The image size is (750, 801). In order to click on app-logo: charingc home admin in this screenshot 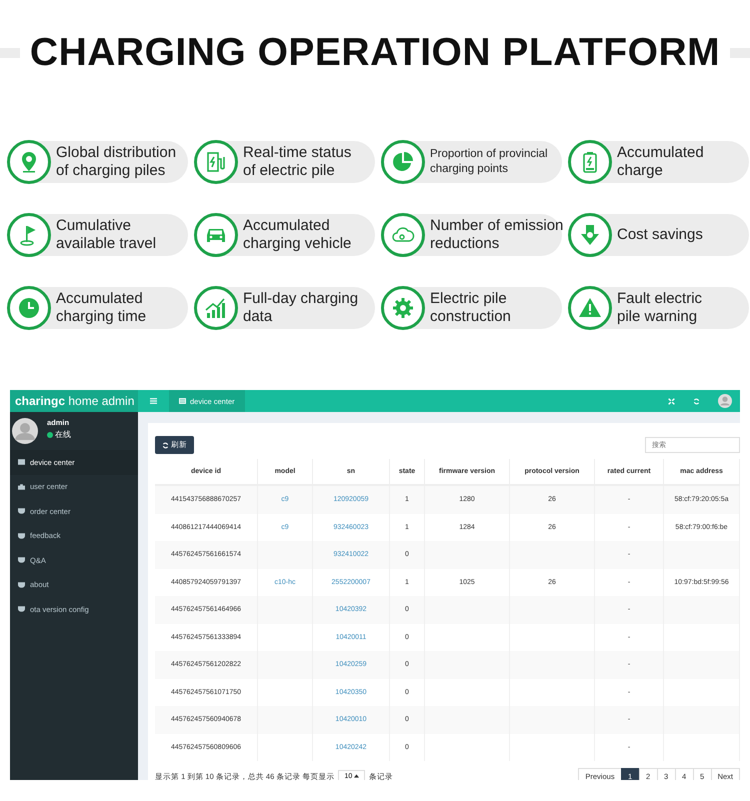, I will do `click(74, 401)`.